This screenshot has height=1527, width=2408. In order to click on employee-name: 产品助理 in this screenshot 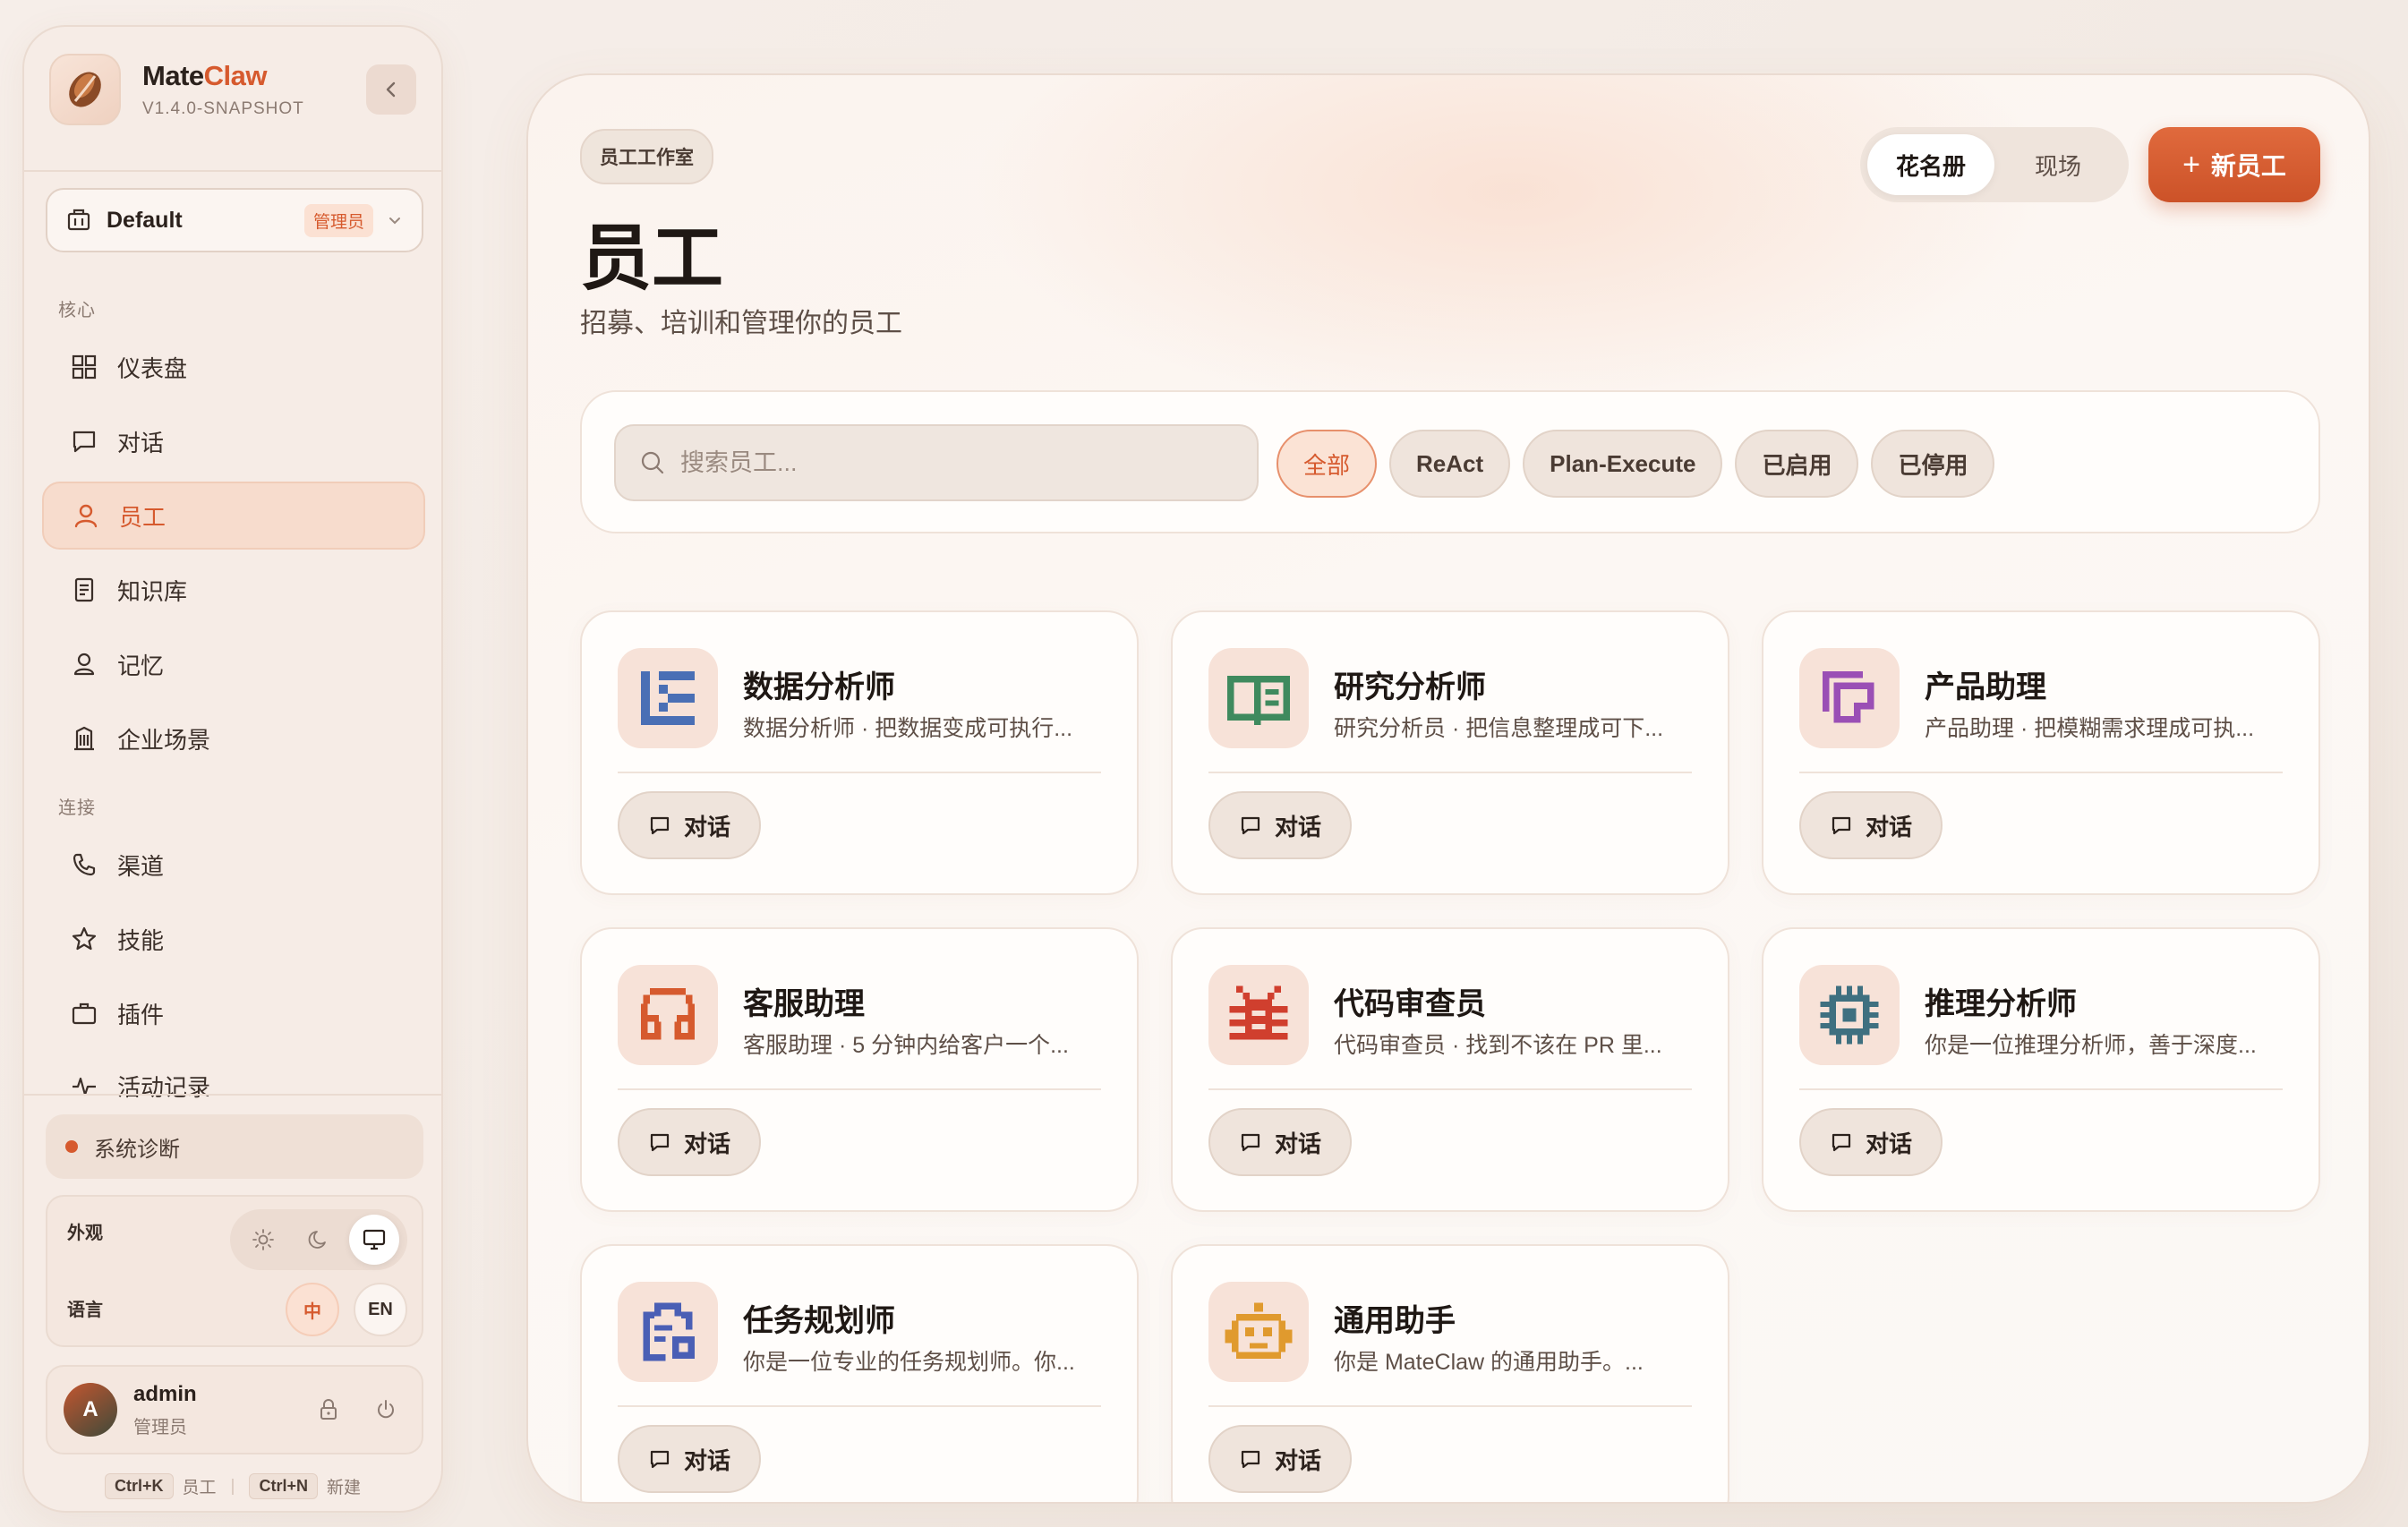, I will do `click(1985, 687)`.